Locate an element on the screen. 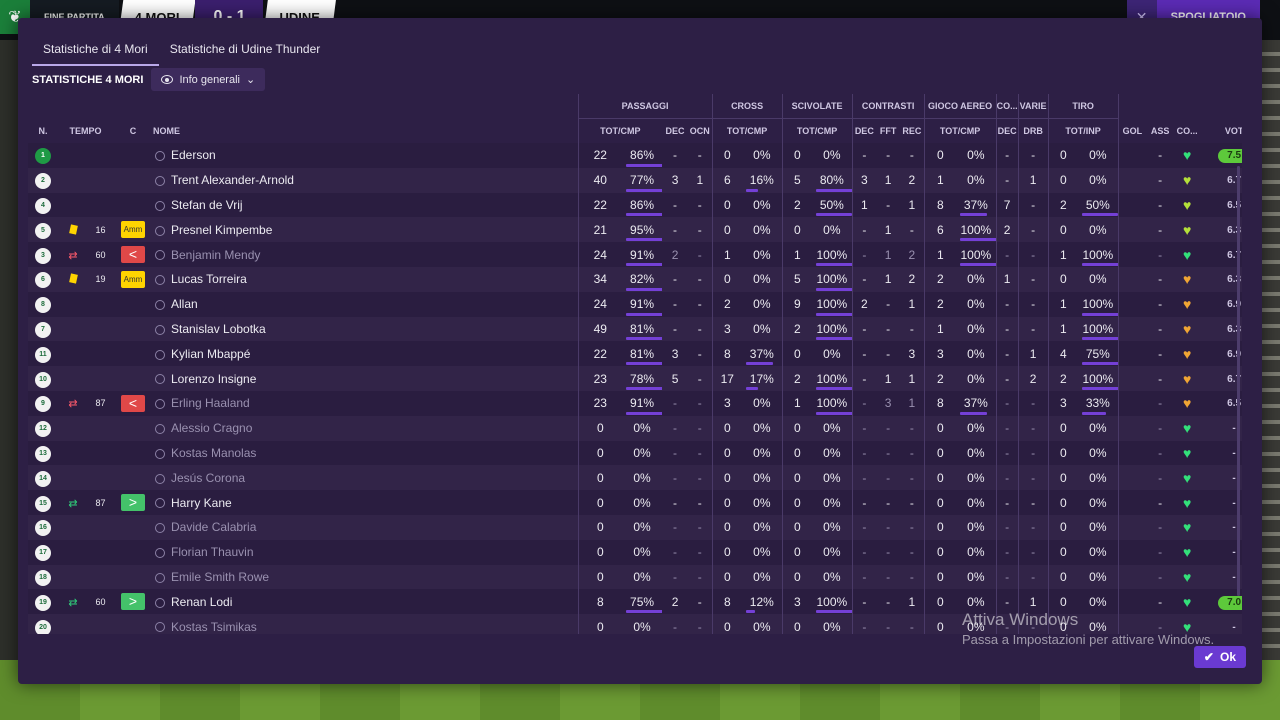 This screenshot has width=1280, height=720. player-name: Trent Alexander-Arnold is located at coordinates (232, 180).